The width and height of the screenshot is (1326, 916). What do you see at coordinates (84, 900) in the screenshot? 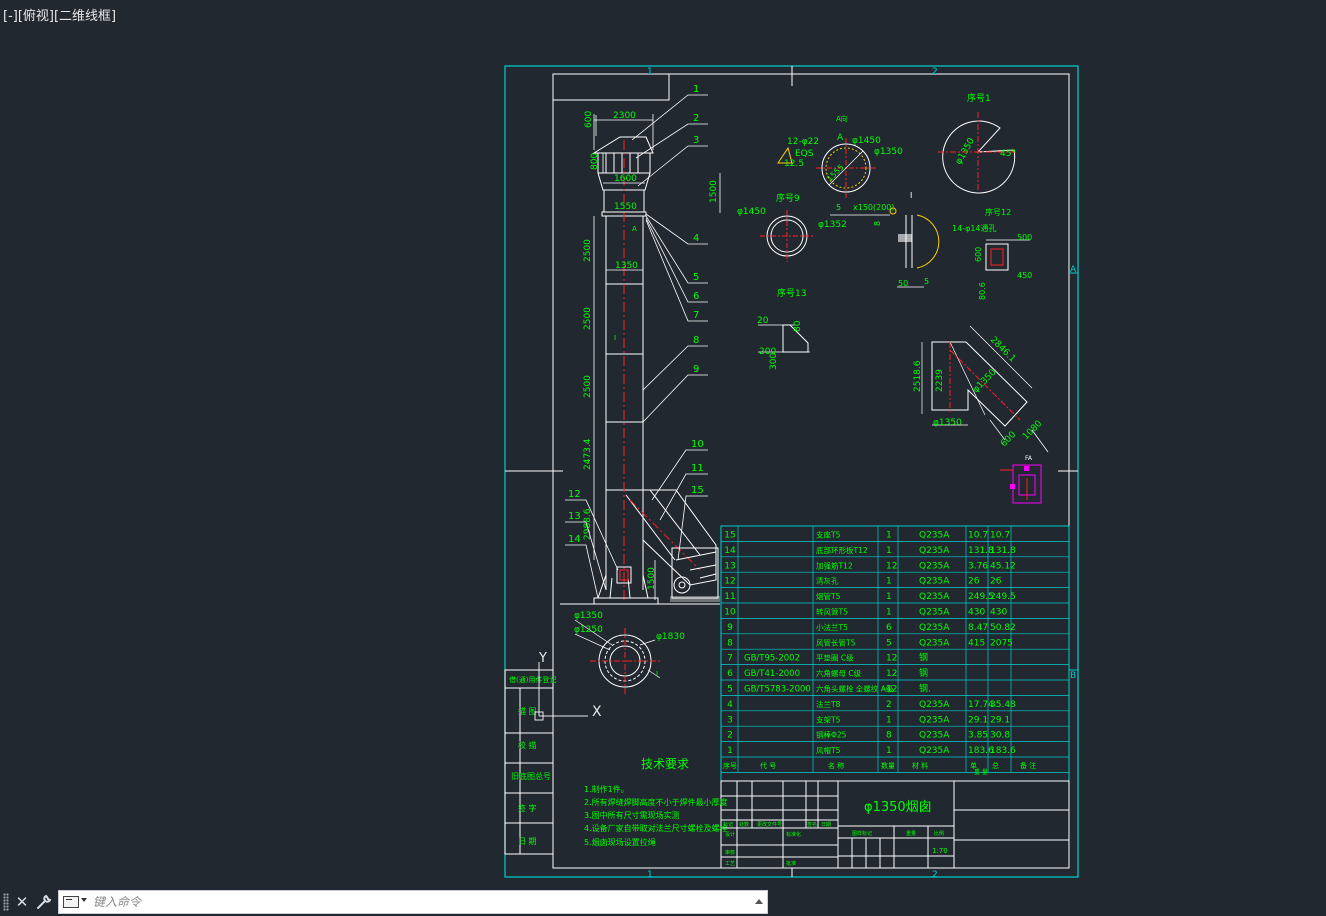
I see `chevron-down-icon` at bounding box center [84, 900].